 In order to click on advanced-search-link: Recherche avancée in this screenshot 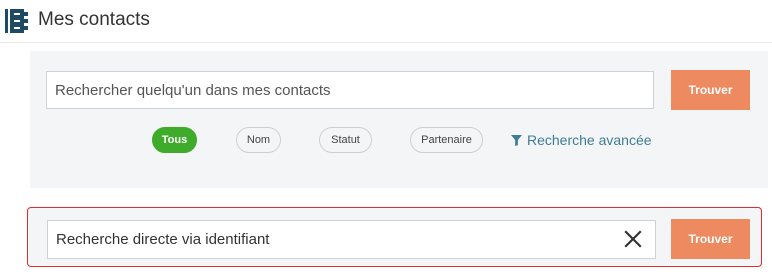, I will do `click(581, 140)`.